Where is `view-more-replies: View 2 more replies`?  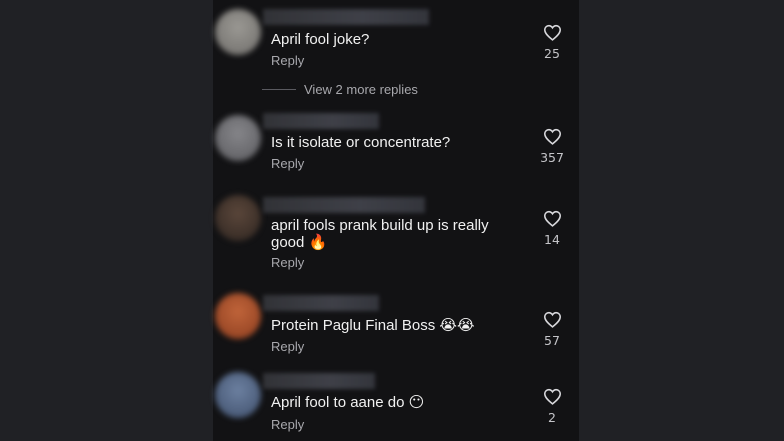
view-more-replies: View 2 more replies is located at coordinates (340, 89).